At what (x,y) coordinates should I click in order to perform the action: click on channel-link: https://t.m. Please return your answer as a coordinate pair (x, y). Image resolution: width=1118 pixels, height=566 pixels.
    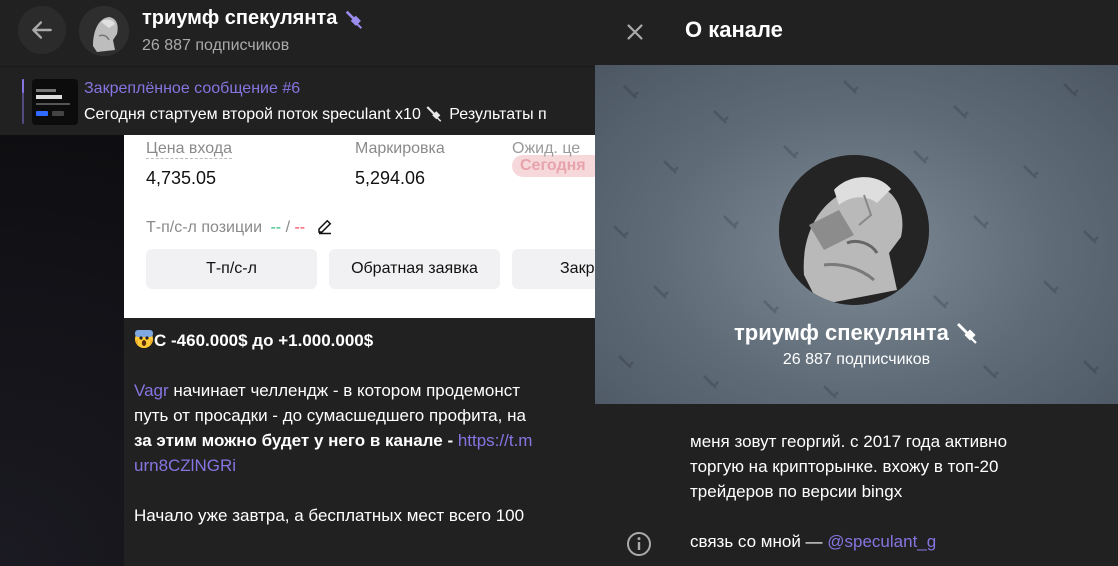
    Looking at the image, I should click on (495, 440).